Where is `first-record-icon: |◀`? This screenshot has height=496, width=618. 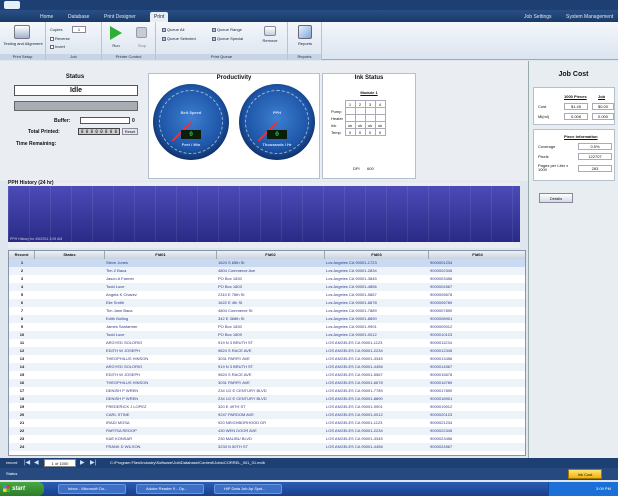
first-record-icon: |◀ is located at coordinates (27, 463).